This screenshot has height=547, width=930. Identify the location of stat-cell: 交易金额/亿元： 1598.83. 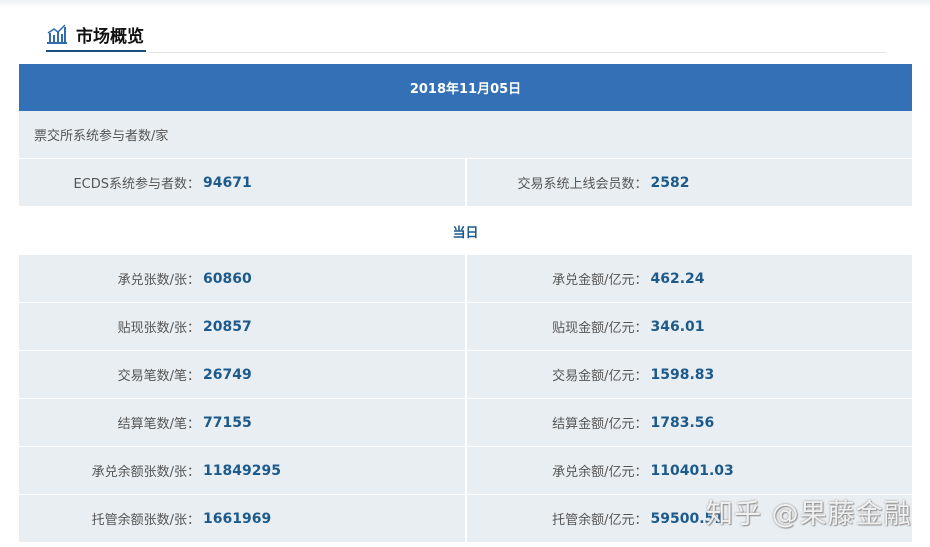
(688, 374).